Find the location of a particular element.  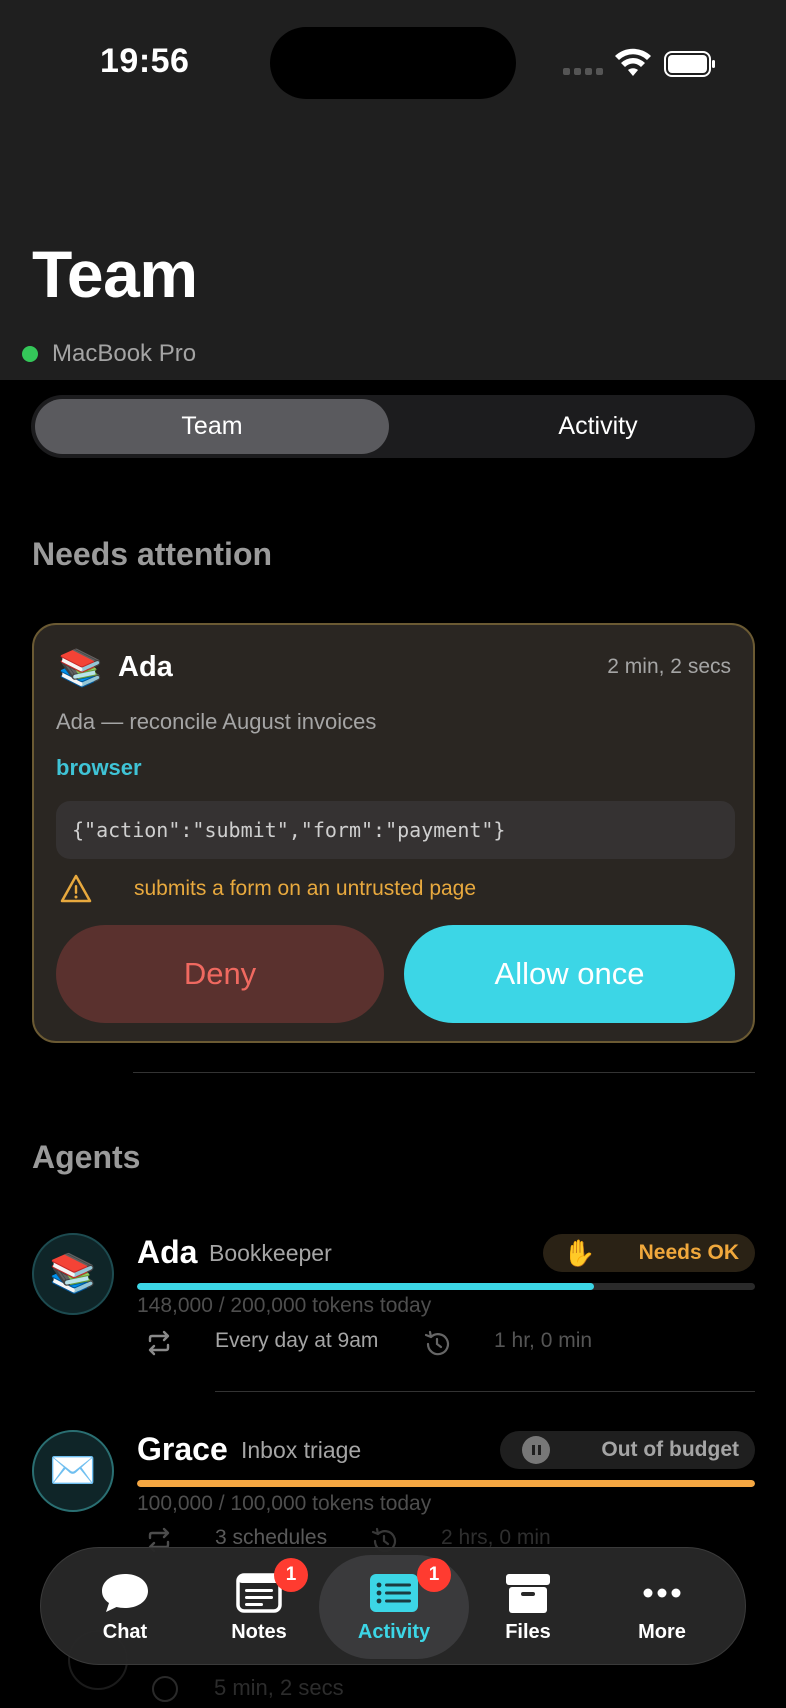

agent-avatar-ada: 📚 is located at coordinates (73, 1274).